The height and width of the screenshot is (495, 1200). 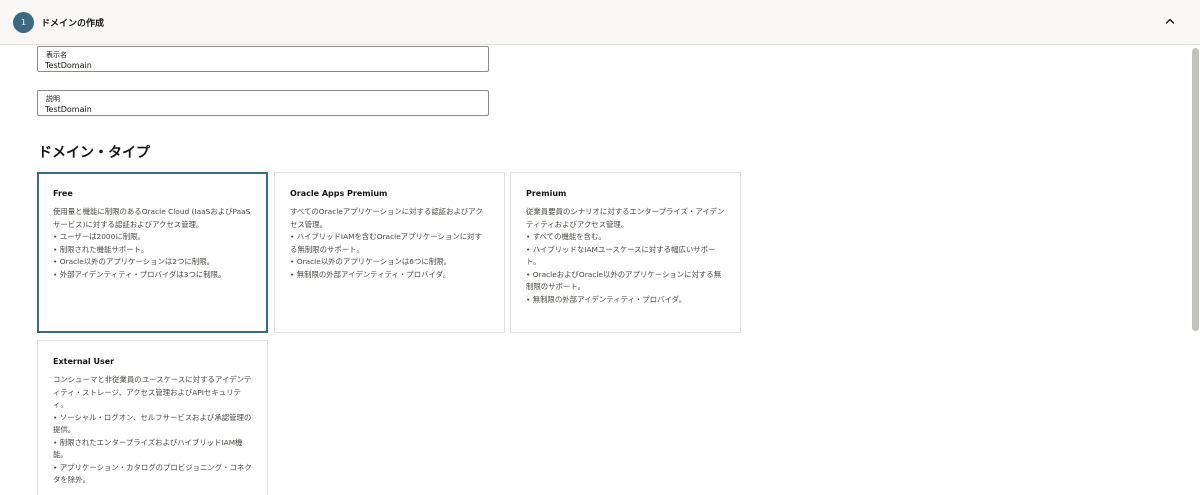 What do you see at coordinates (73, 24) in the screenshot?
I see `section-title: ドメインの作成` at bounding box center [73, 24].